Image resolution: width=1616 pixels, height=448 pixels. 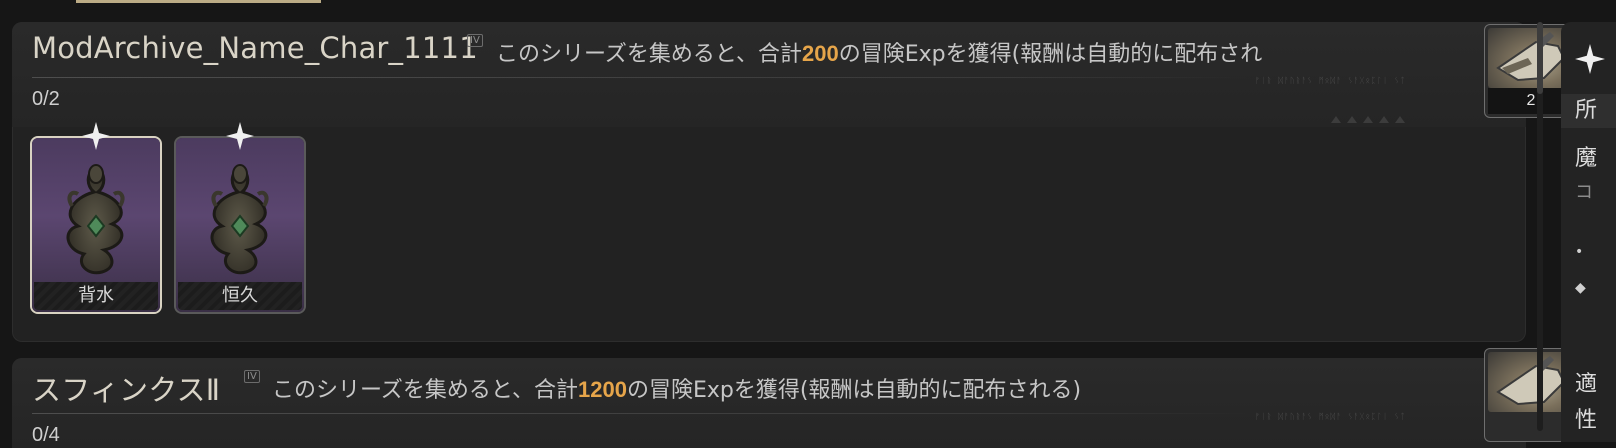 What do you see at coordinates (1584, 192) in the screenshot?
I see `side-panel-subtext: コ` at bounding box center [1584, 192].